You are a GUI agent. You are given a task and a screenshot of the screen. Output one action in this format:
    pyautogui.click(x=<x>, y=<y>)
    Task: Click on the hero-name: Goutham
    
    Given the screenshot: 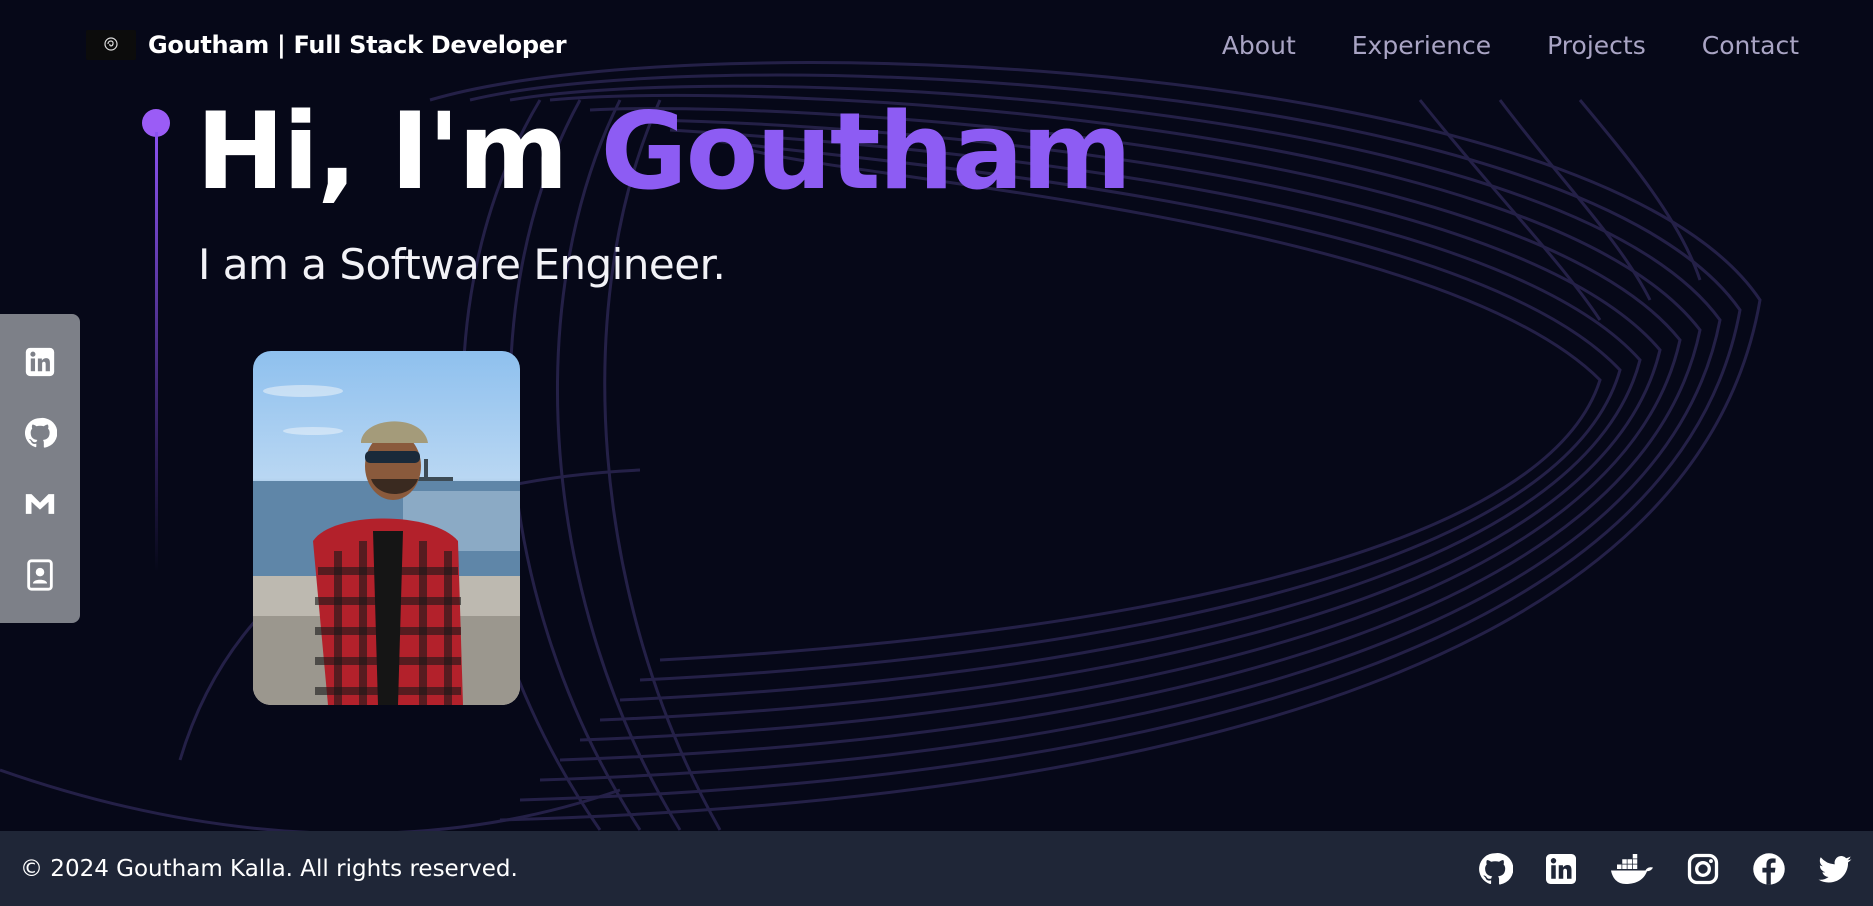 What is the action you would take?
    pyautogui.click(x=866, y=151)
    